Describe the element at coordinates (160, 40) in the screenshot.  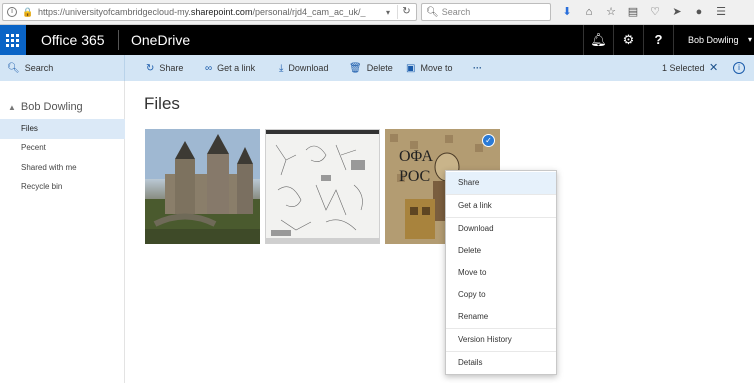
I see `app-title: OneDrive` at that location.